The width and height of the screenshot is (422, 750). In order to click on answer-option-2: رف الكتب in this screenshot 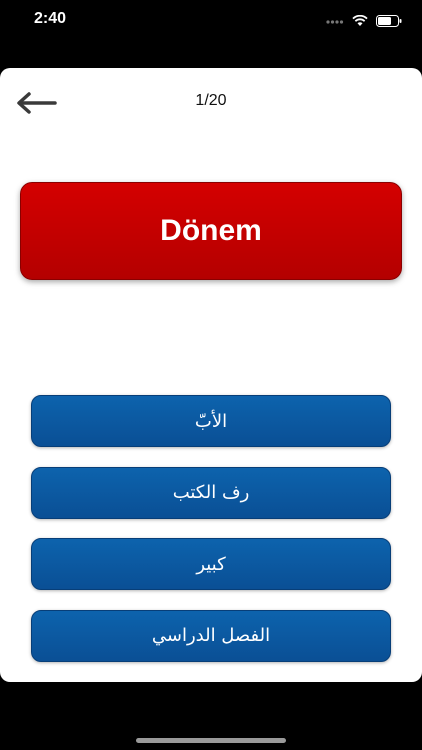, I will do `click(211, 492)`.